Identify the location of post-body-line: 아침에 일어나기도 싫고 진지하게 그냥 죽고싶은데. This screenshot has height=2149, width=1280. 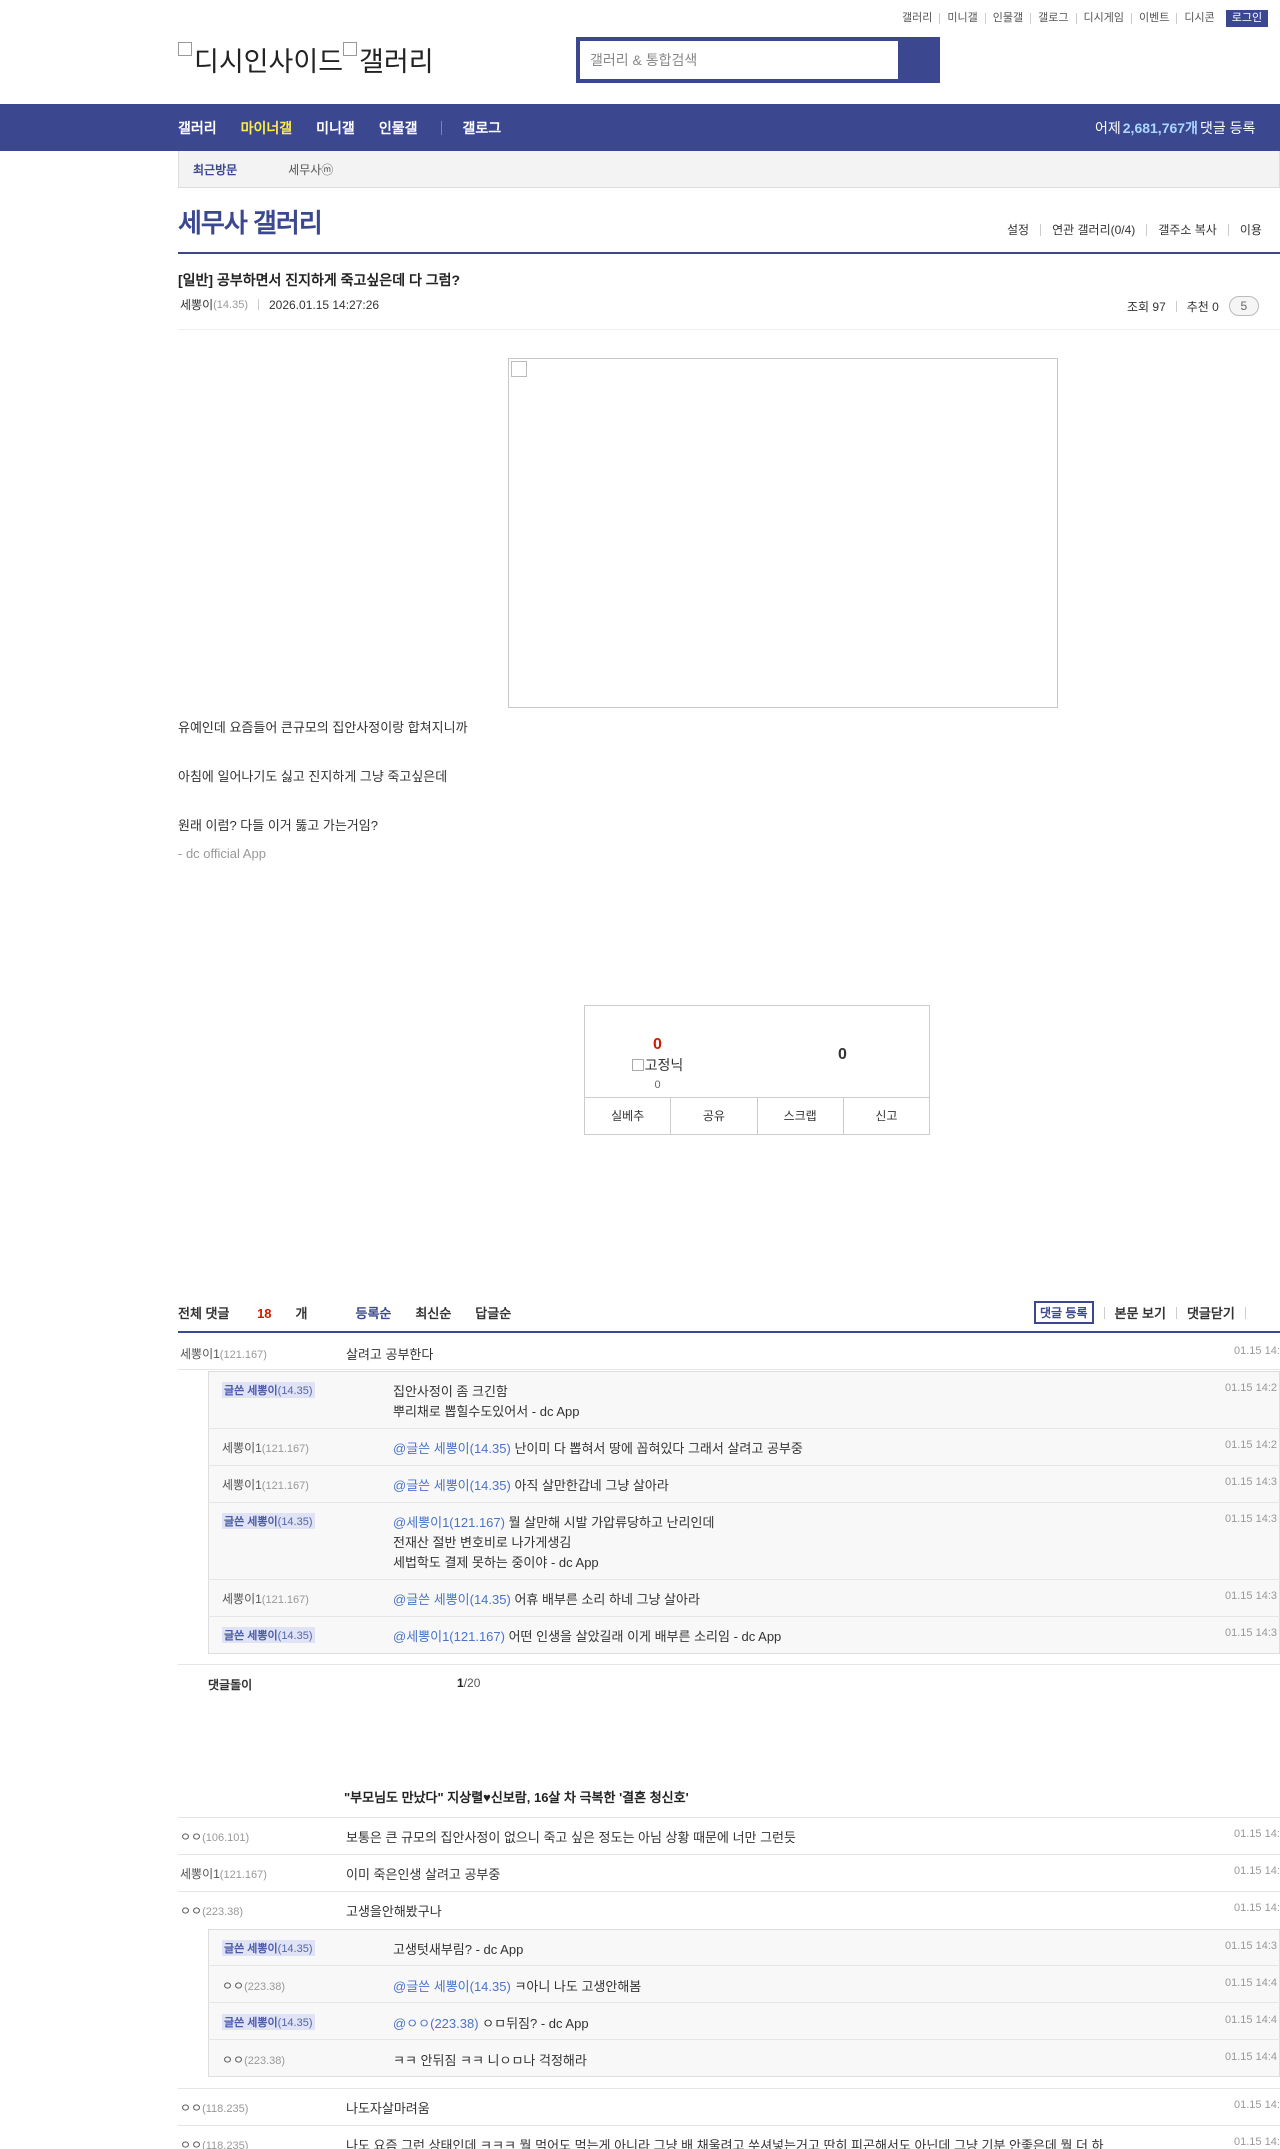
(313, 776).